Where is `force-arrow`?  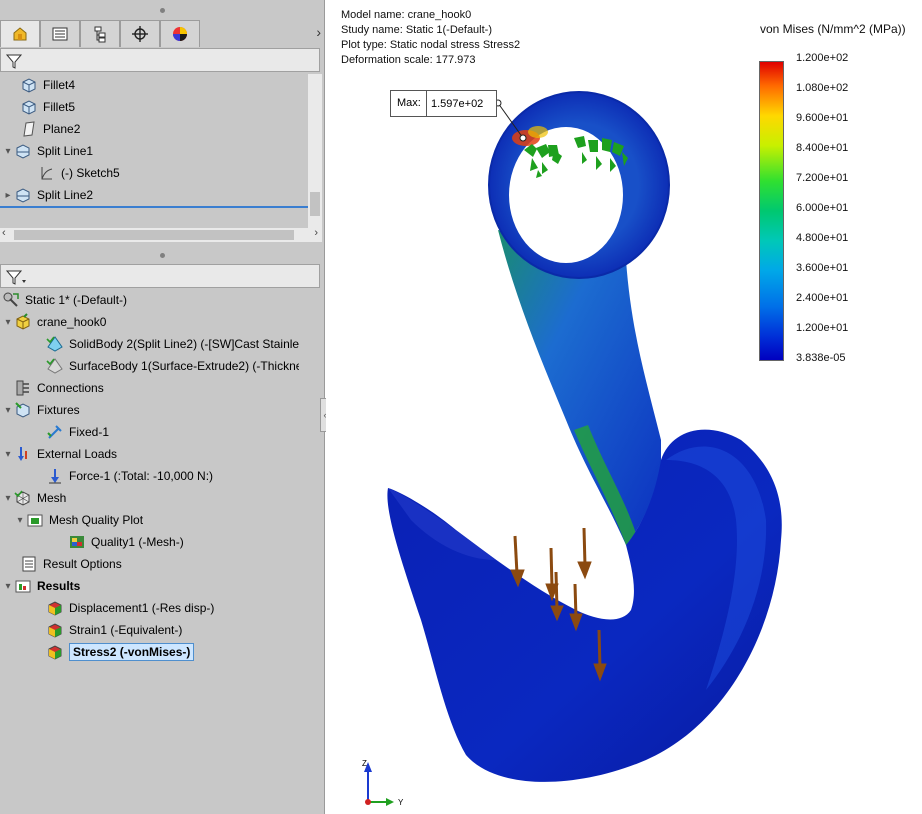
force-arrow is located at coordinates (584, 553).